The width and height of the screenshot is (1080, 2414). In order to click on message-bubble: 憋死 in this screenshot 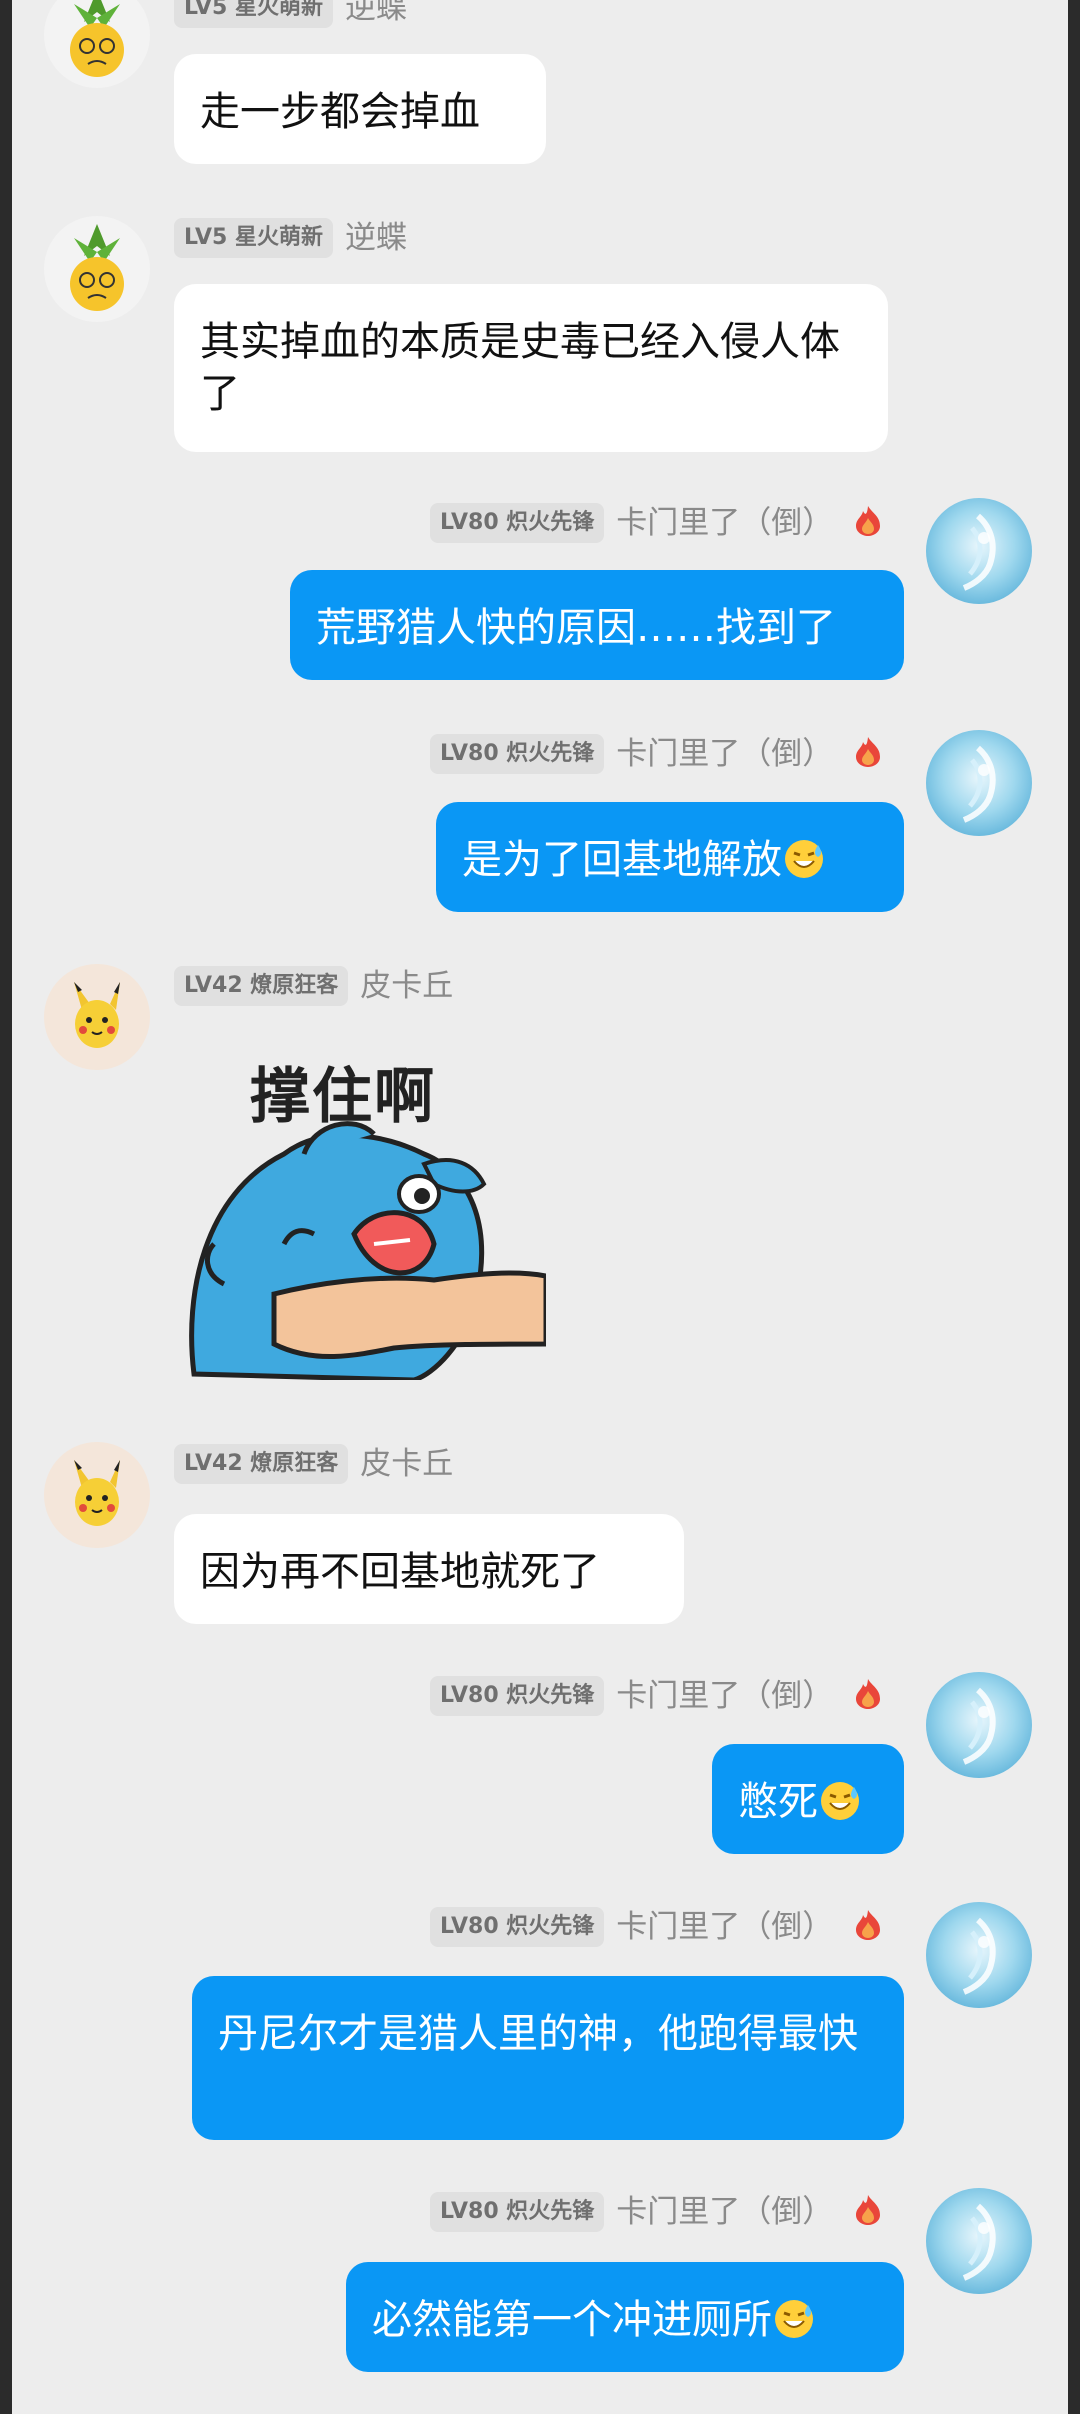, I will do `click(808, 1799)`.